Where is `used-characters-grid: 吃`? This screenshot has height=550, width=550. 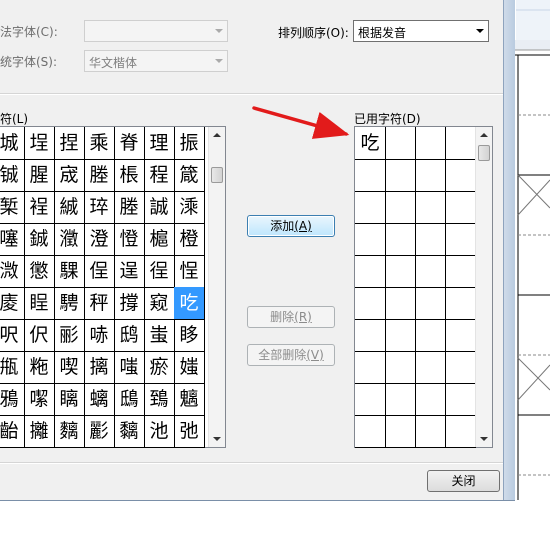 used-characters-grid: 吃 is located at coordinates (423, 287).